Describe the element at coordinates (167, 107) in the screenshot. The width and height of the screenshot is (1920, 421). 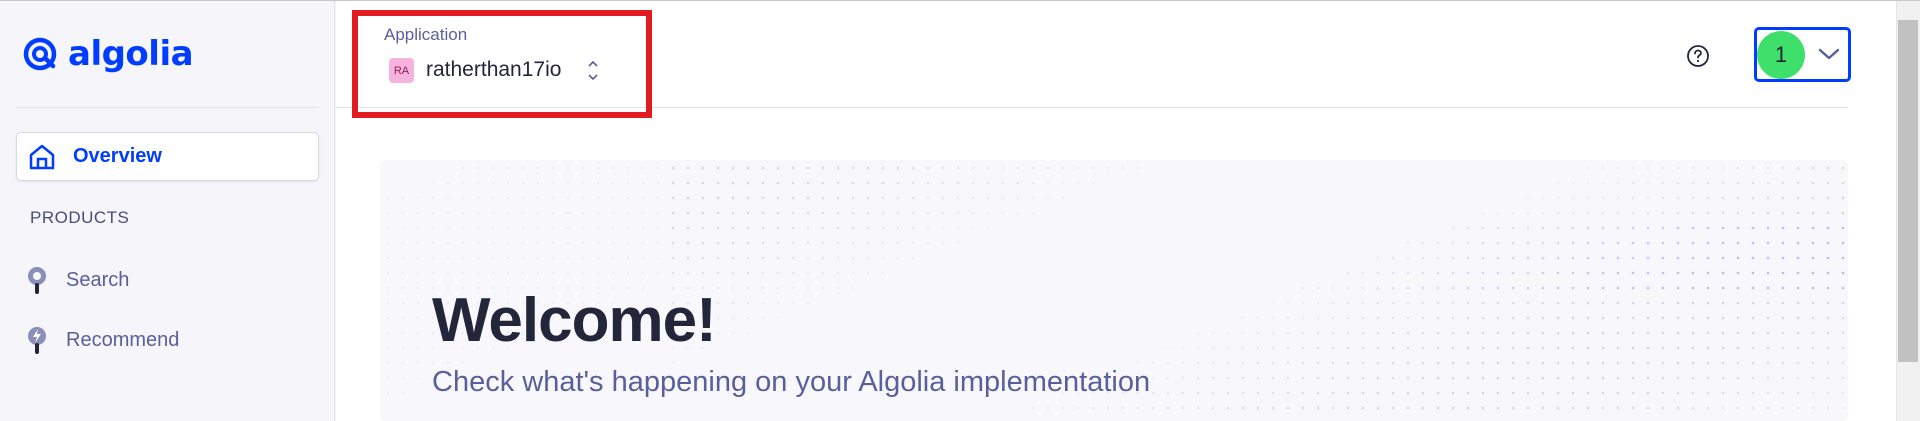
I see `sidebar-divider` at that location.